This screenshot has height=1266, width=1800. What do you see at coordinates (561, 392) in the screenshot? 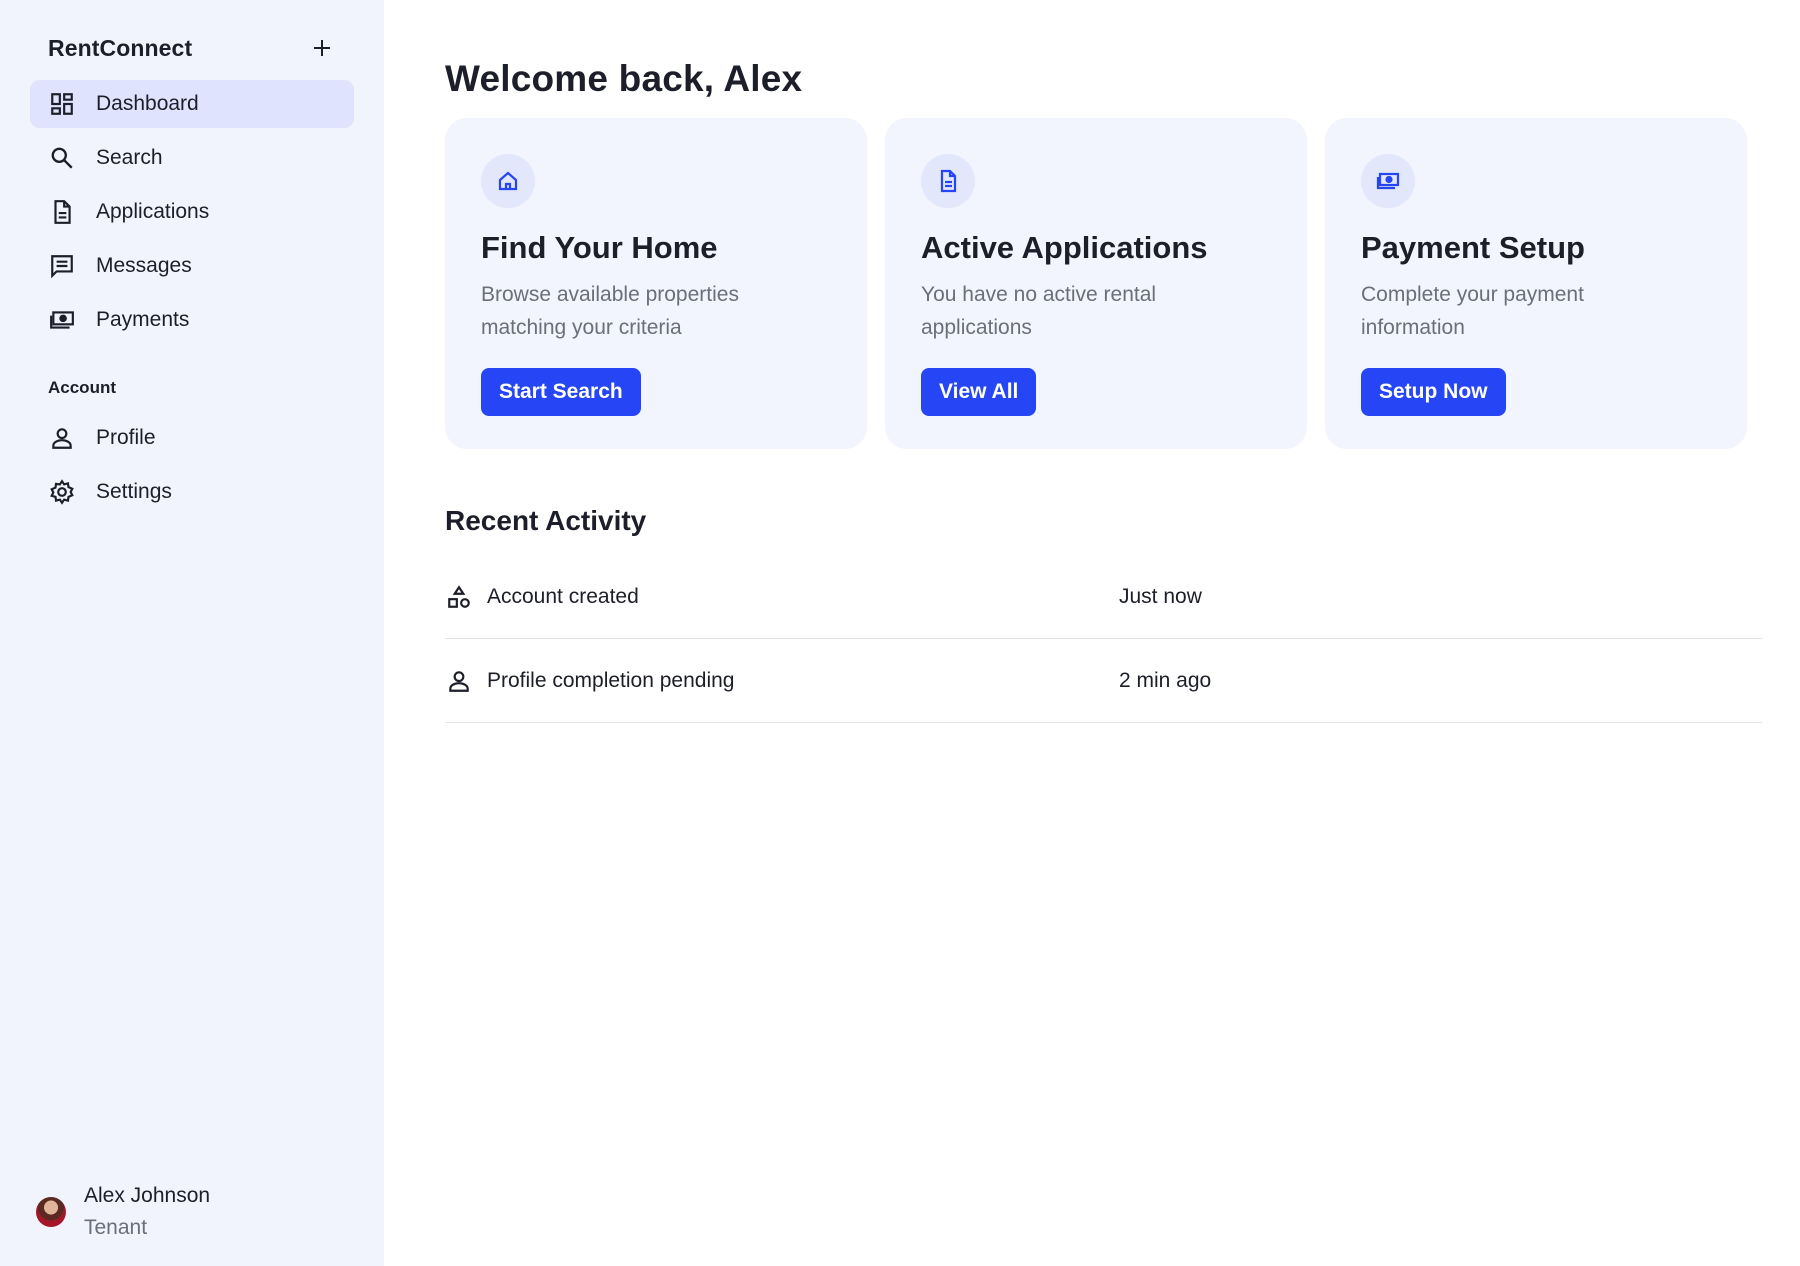
I see `start-search-button: Start Search` at bounding box center [561, 392].